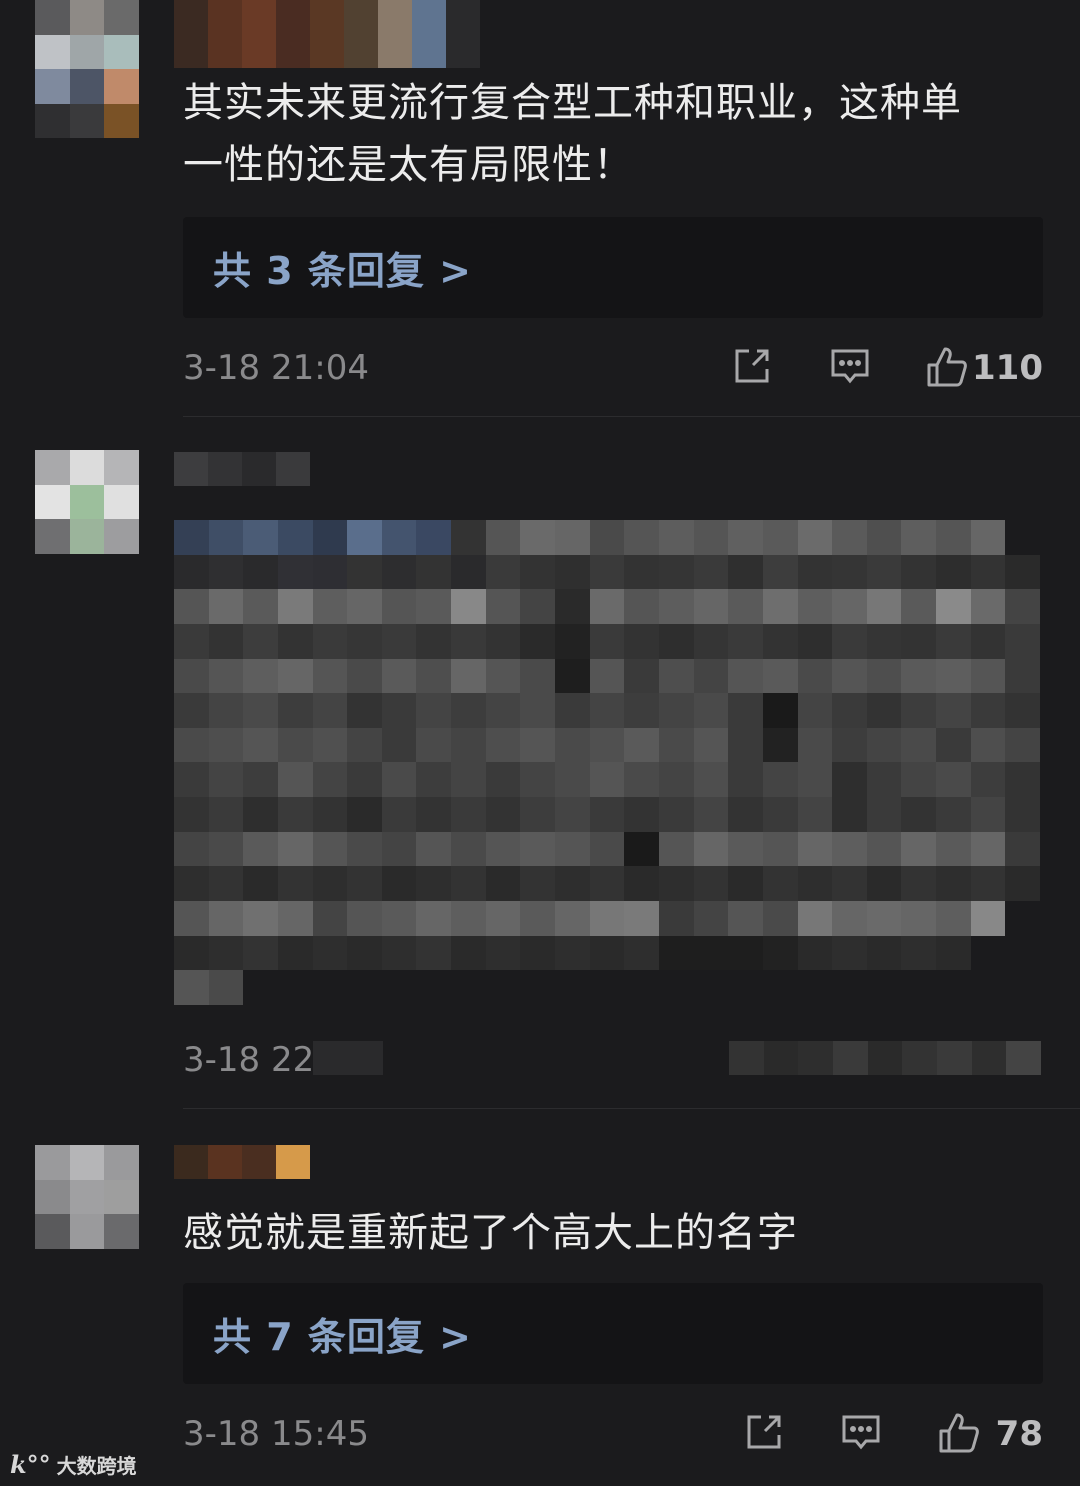 This screenshot has width=1080, height=1486. Describe the element at coordinates (613, 267) in the screenshot. I see `view-replies-button: 共 3 条回复 >` at that location.